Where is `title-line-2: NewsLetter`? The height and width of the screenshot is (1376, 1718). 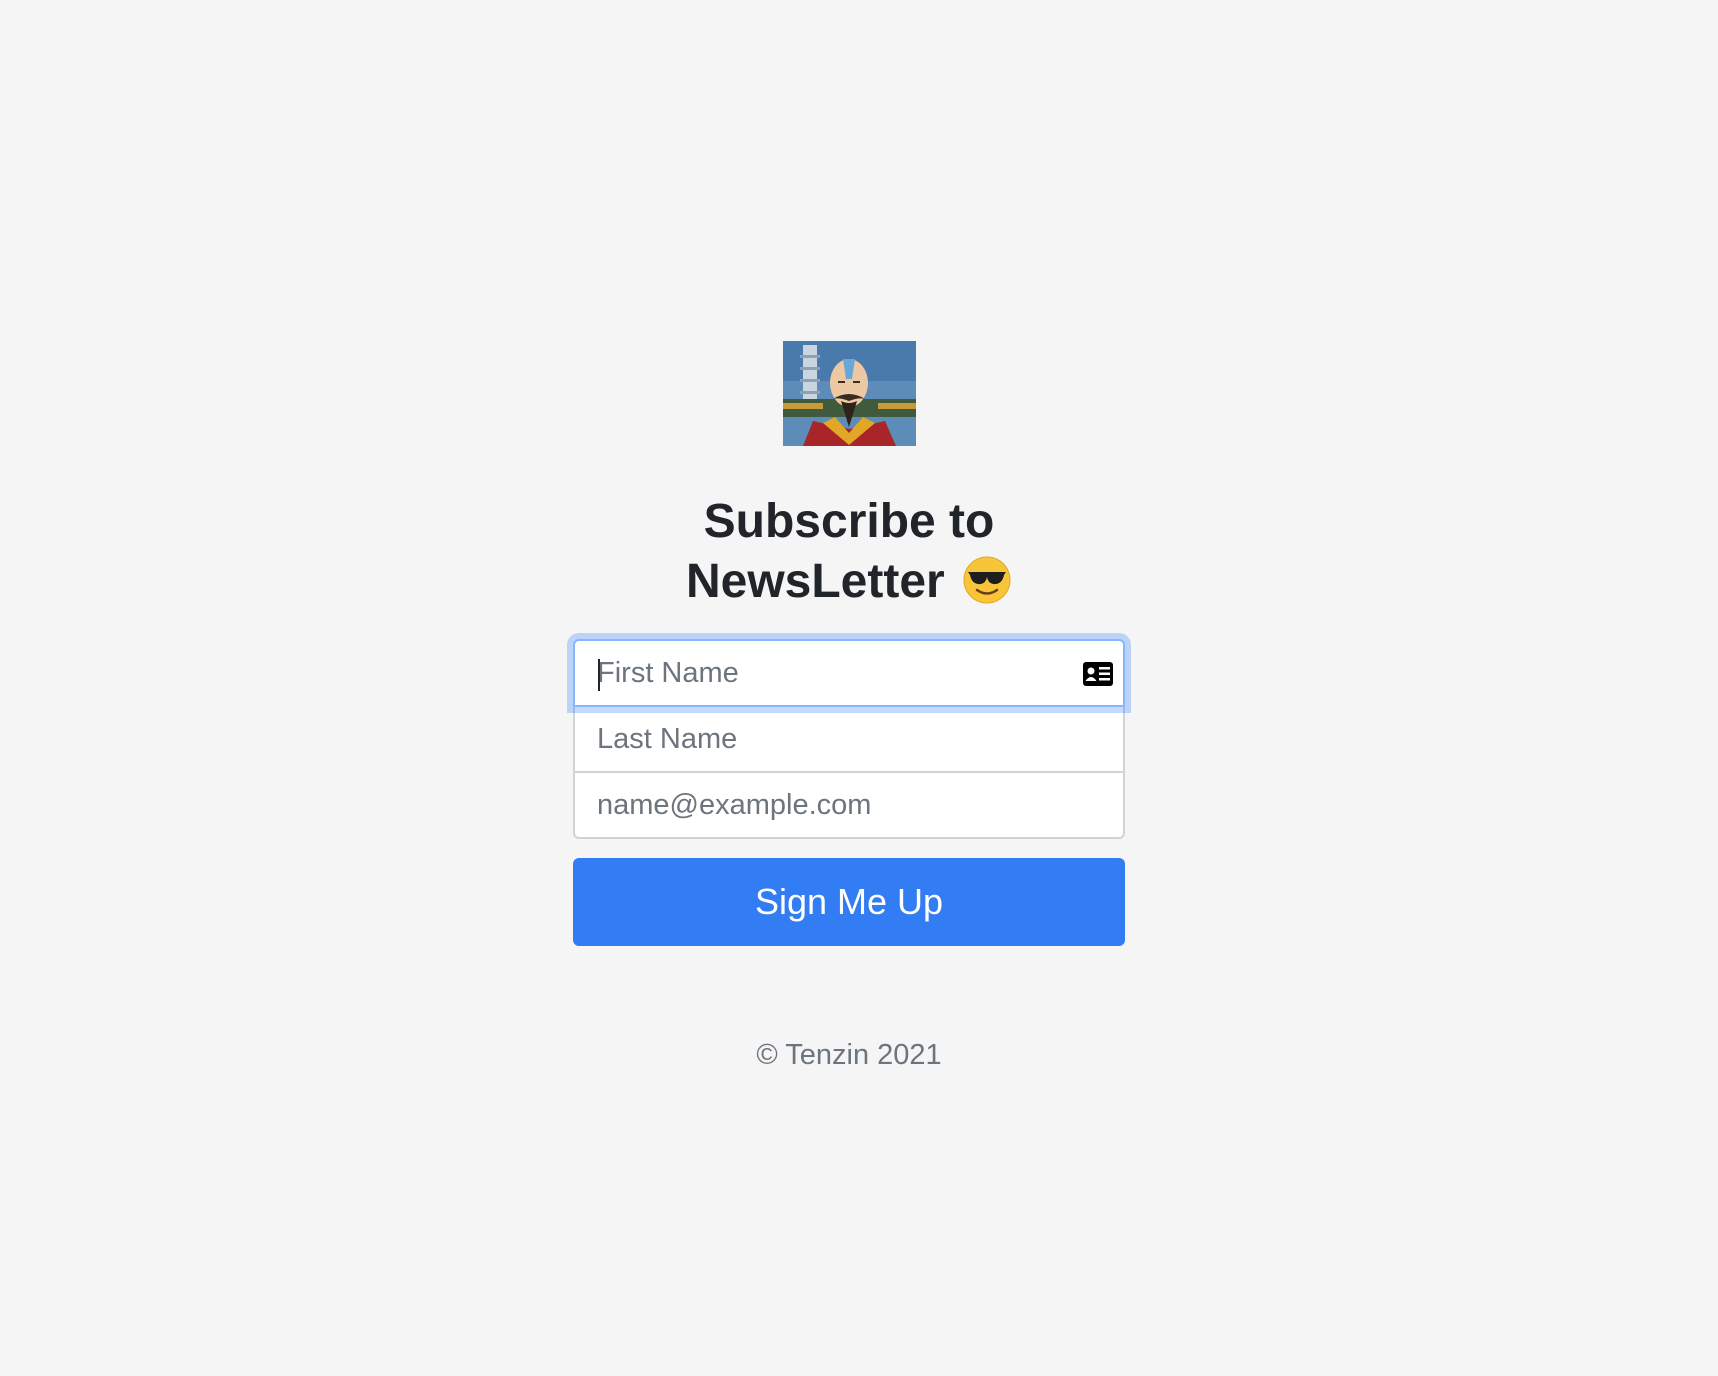 title-line-2: NewsLetter is located at coordinates (815, 581).